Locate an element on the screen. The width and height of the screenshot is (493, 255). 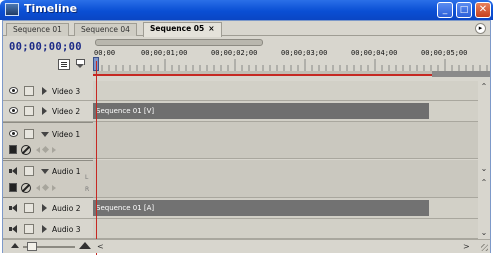
timeline-app-icon is located at coordinates (12, 9).